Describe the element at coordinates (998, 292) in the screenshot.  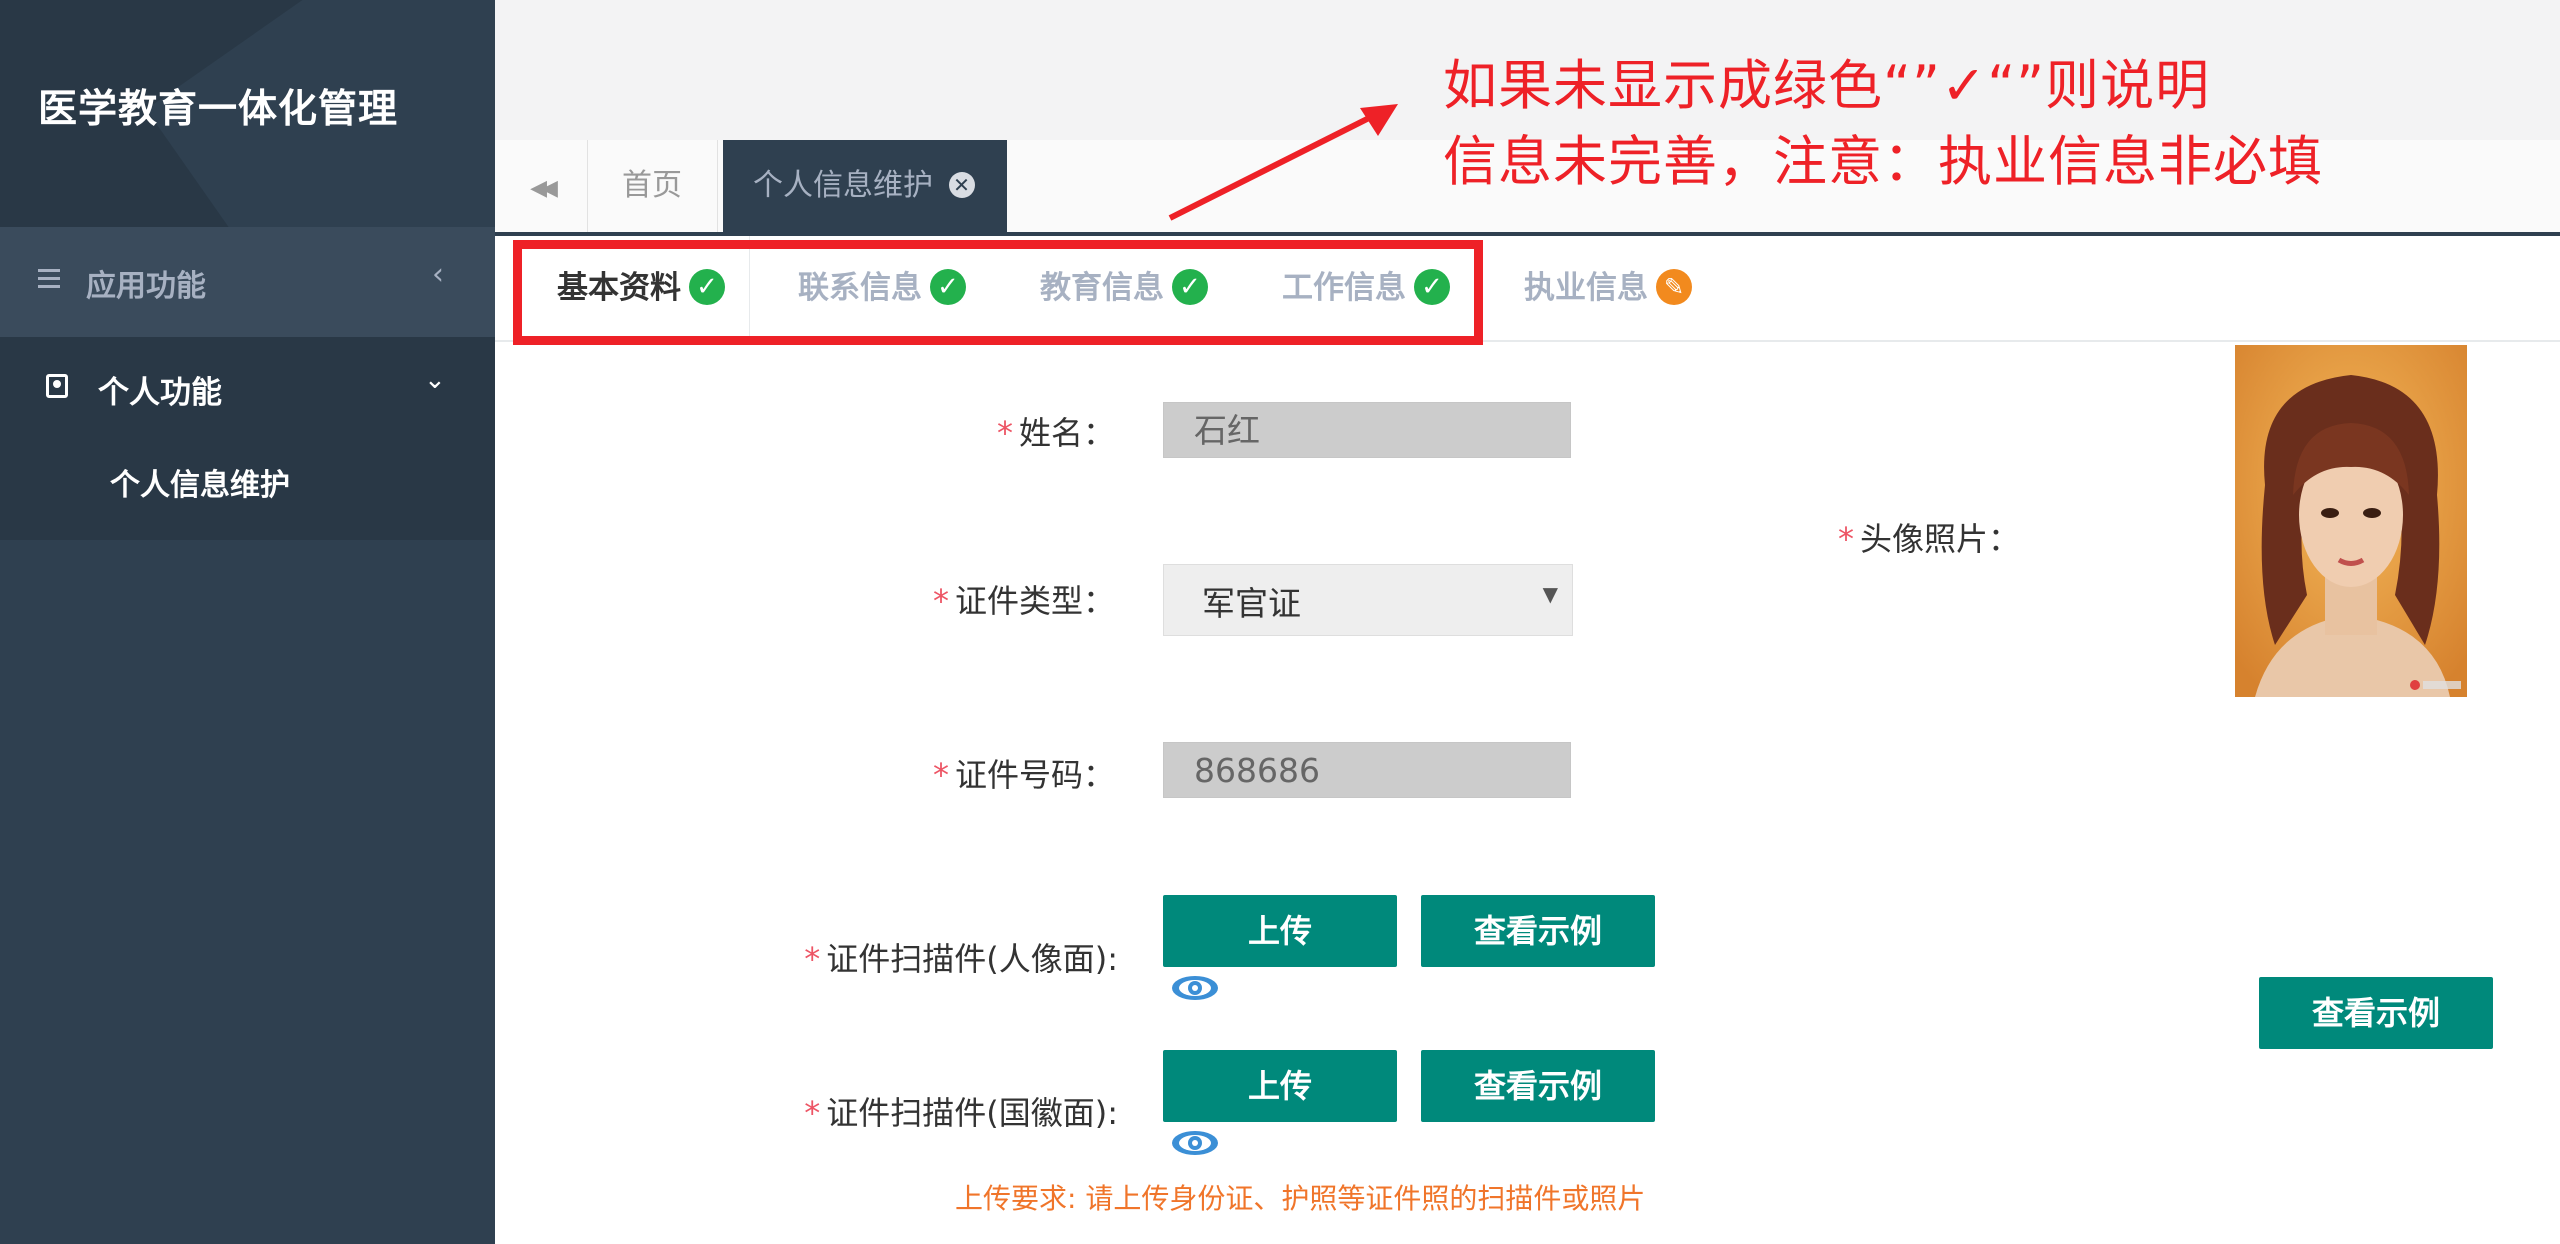
I see `highlight-box` at that location.